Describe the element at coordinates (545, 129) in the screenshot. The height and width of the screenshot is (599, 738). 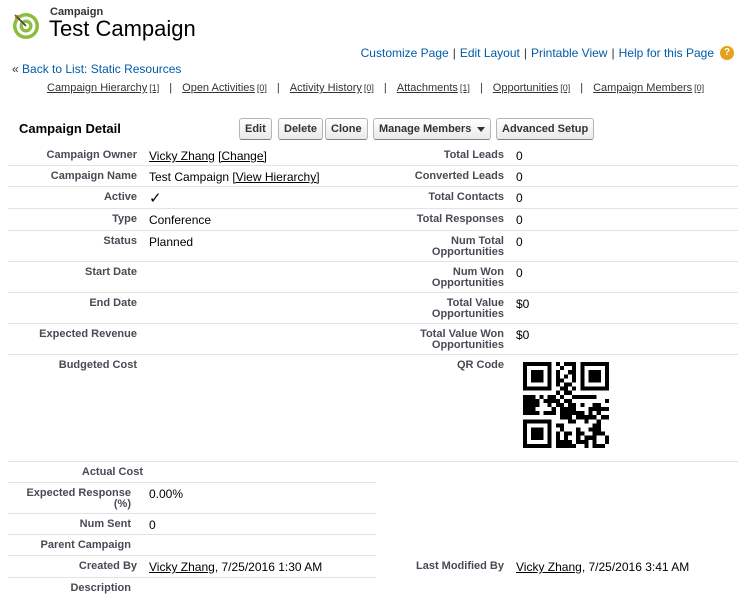
I see `advanced-setup-button: Advanced Setup` at that location.